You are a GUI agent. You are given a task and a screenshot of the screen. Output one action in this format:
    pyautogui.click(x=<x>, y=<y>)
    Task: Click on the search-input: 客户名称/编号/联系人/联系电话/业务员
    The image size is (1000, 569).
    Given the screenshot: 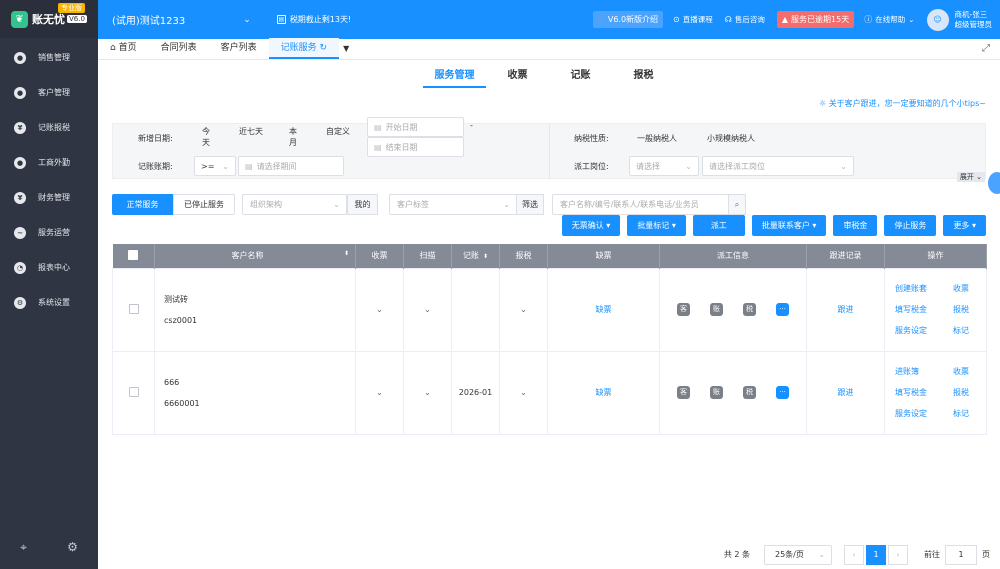 What is the action you would take?
    pyautogui.click(x=640, y=204)
    